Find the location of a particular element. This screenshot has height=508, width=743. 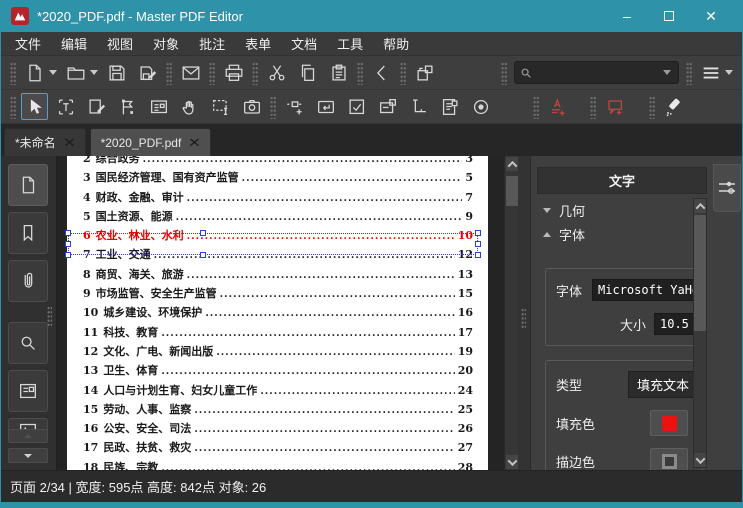

panel-scroll-down-button is located at coordinates (700, 460).